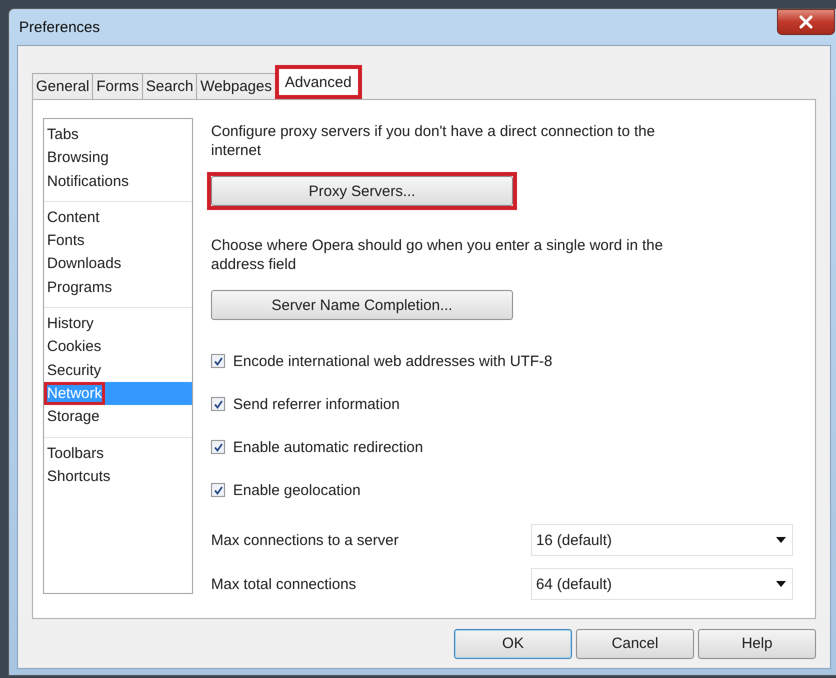 This screenshot has width=836, height=678. I want to click on category-label: Content, so click(73, 218).